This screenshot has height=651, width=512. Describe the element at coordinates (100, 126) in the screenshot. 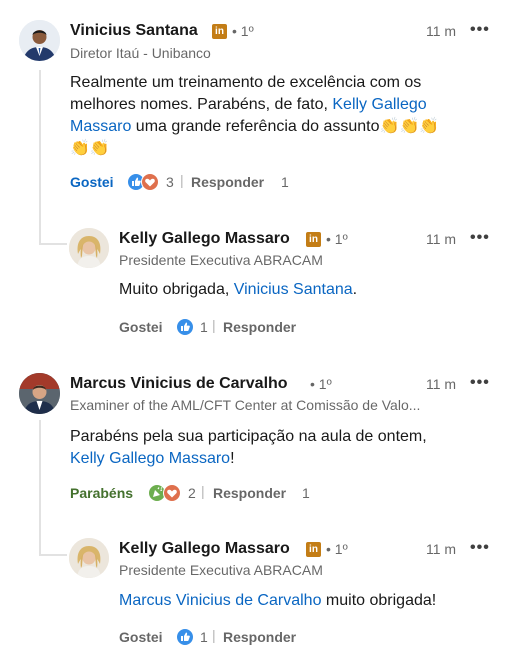

I see `mention-link: Massaro` at that location.